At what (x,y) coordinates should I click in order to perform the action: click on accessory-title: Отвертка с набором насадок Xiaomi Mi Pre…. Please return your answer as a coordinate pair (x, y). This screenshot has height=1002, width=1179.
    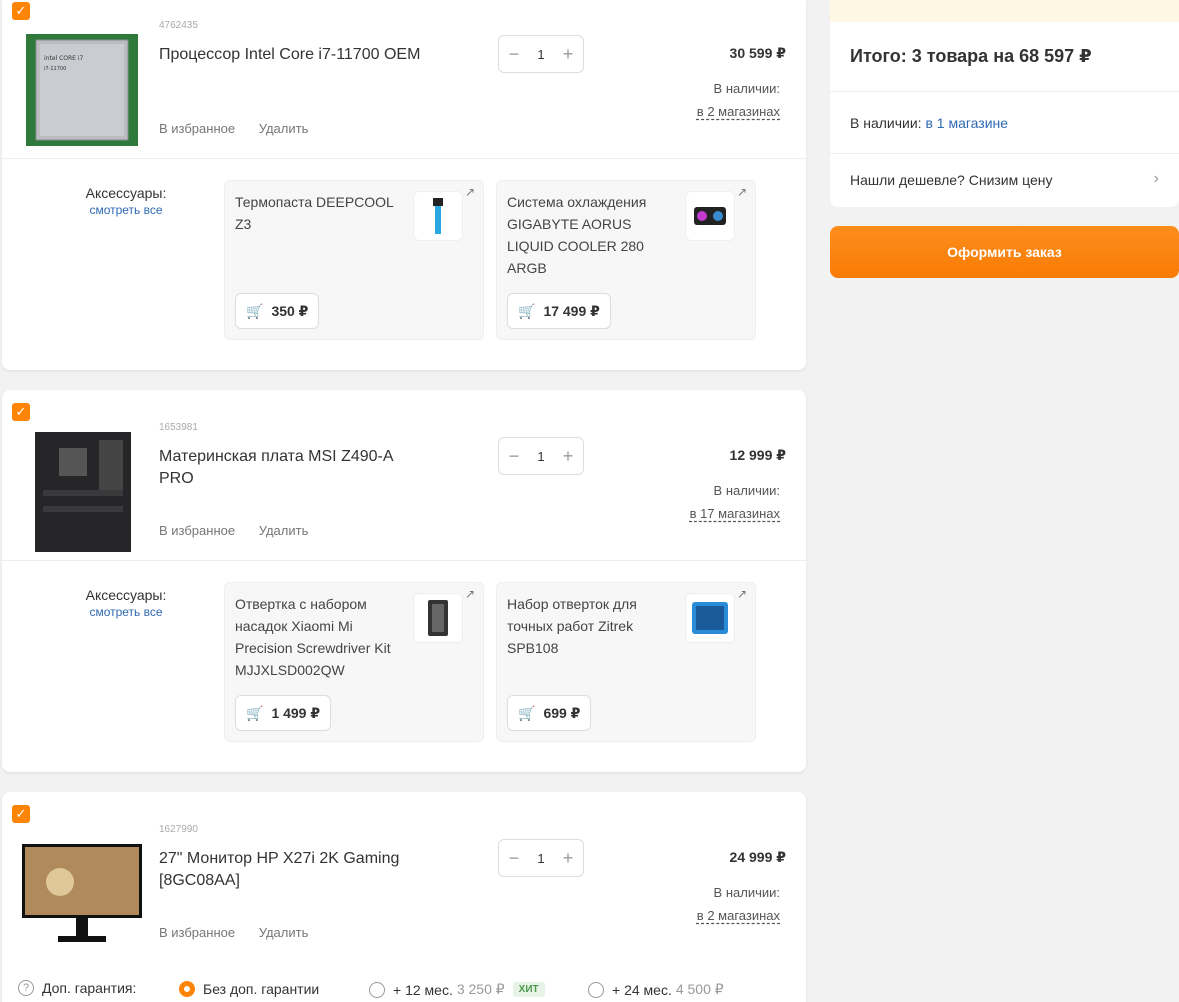
    Looking at the image, I should click on (320, 637).